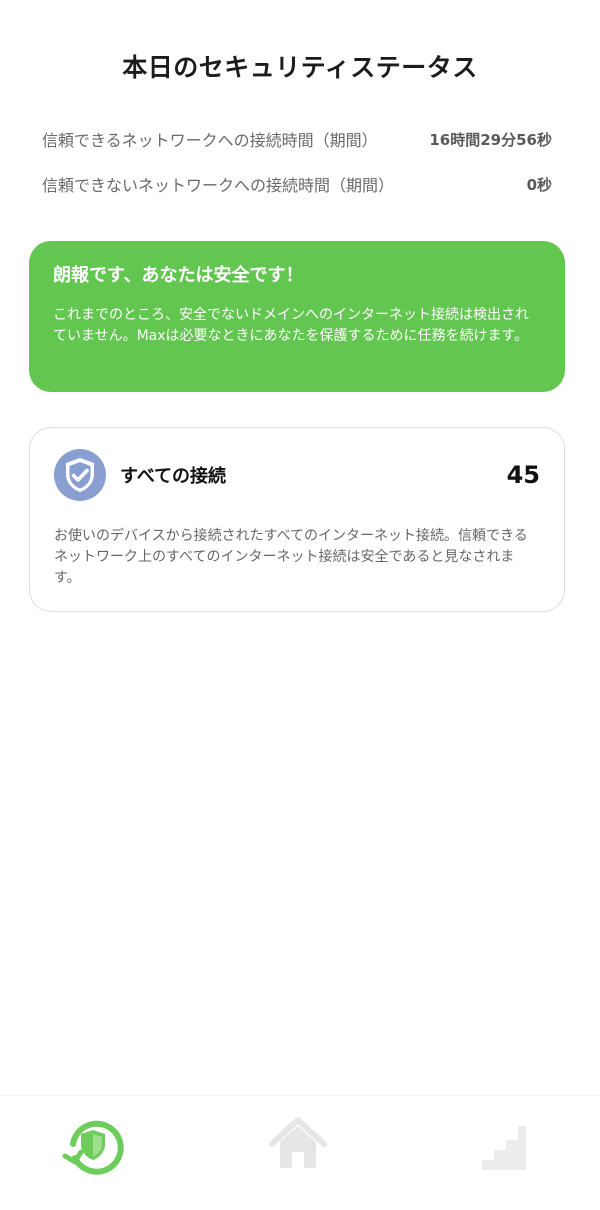 The width and height of the screenshot is (600, 1210). I want to click on trusted-network-time-row: 信頼できるネットワークへの接続時間（期間） 16時間29分56秒, so click(297, 139).